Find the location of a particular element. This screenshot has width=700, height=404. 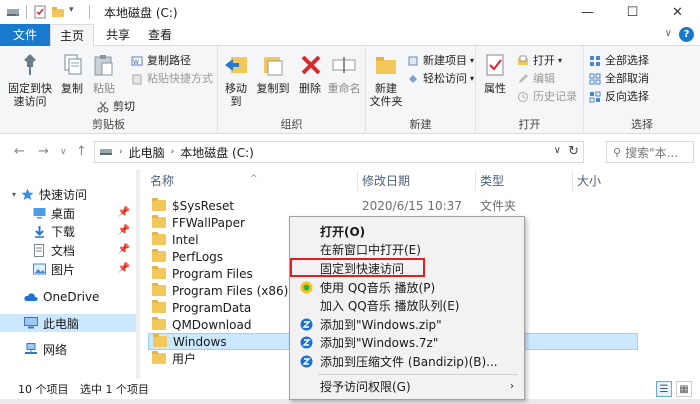

submenu-arrow-icon: › is located at coordinates (512, 386).